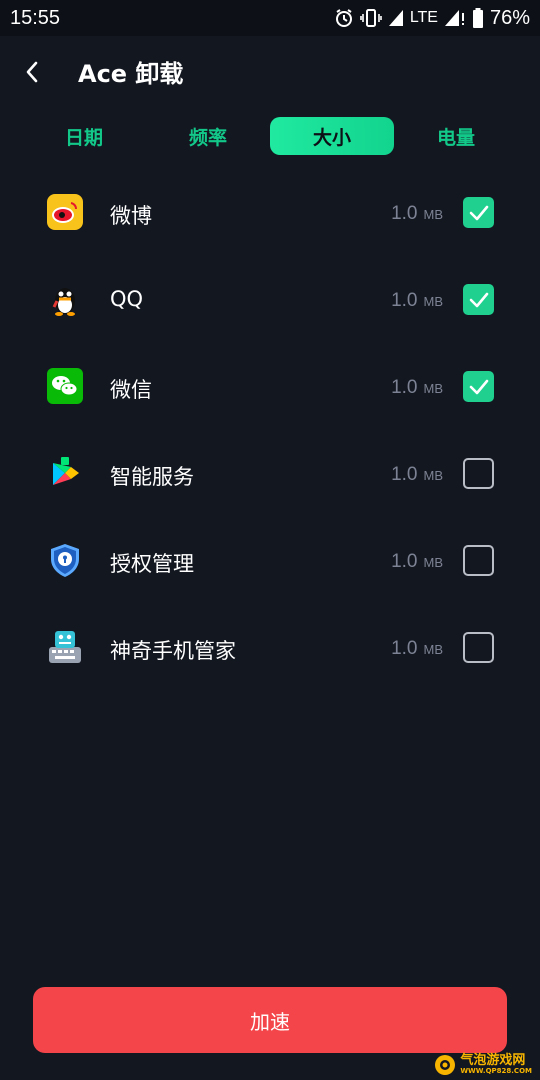  Describe the element at coordinates (152, 477) in the screenshot. I see `app-name: 智能服务` at that location.